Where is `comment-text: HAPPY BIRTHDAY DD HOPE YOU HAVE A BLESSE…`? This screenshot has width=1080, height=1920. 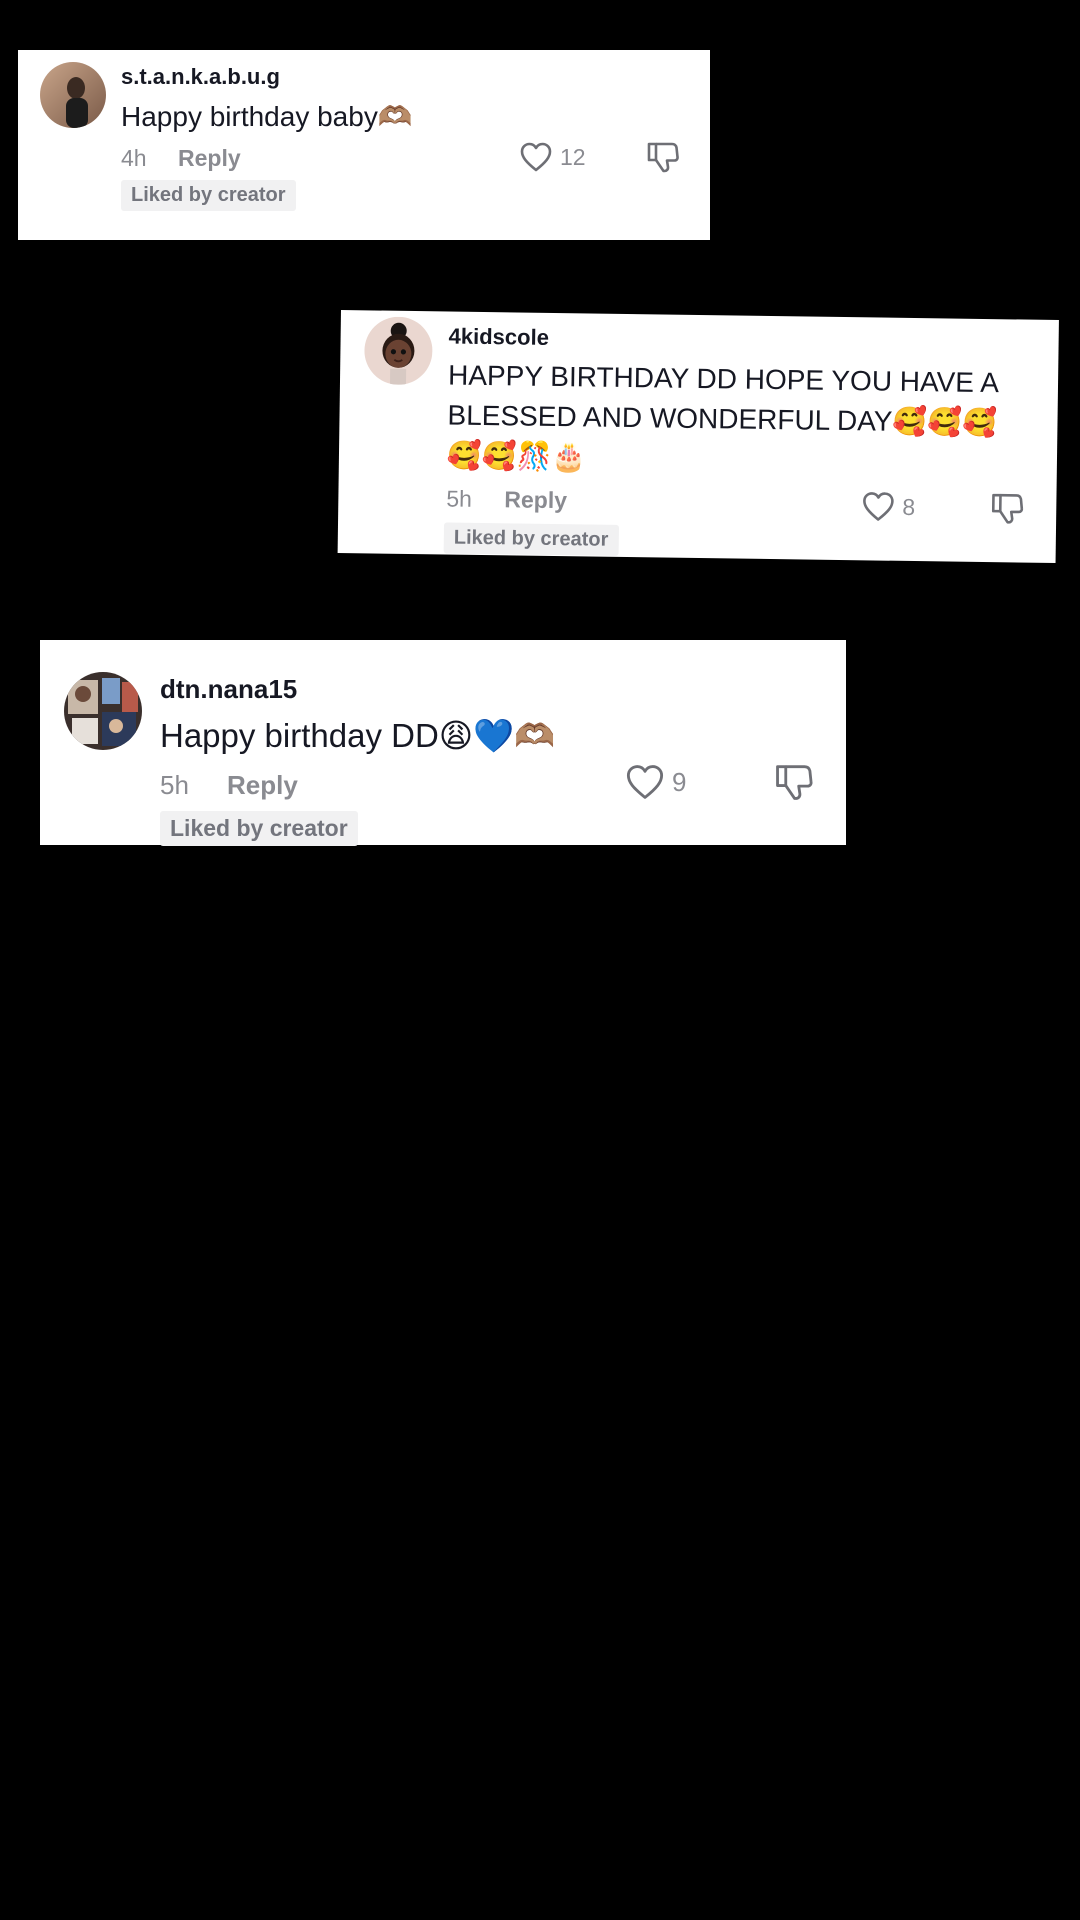
comment-text: HAPPY BIRTHDAY DD HOPE YOU HAVE A BLESSE… is located at coordinates (748, 420).